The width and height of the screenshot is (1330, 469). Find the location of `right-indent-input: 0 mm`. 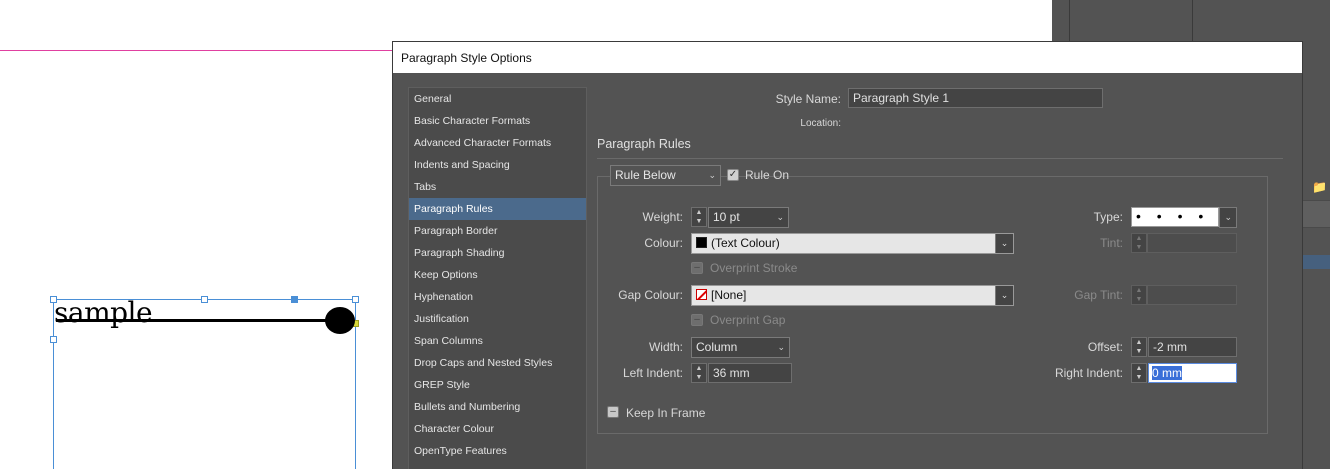

right-indent-input: 0 mm is located at coordinates (1192, 373).